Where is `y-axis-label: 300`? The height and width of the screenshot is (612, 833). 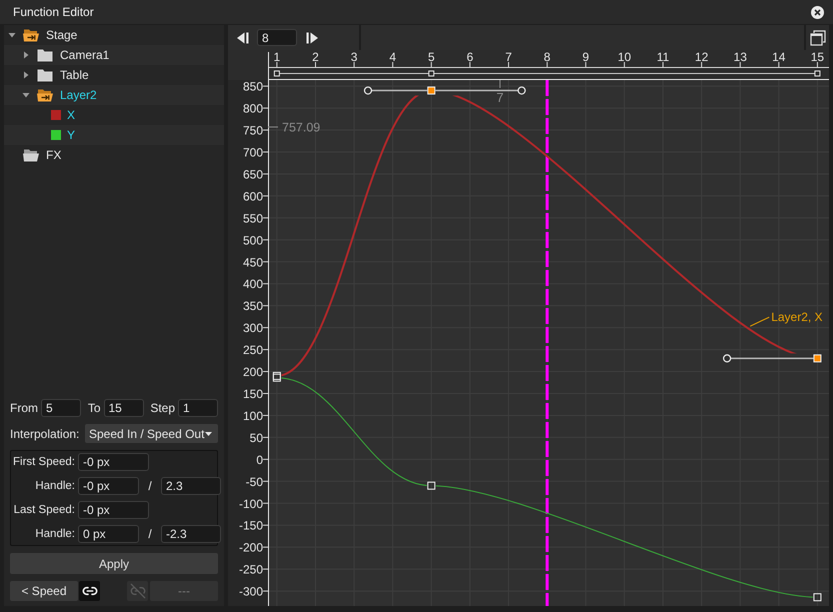 y-axis-label: 300 is located at coordinates (252, 328).